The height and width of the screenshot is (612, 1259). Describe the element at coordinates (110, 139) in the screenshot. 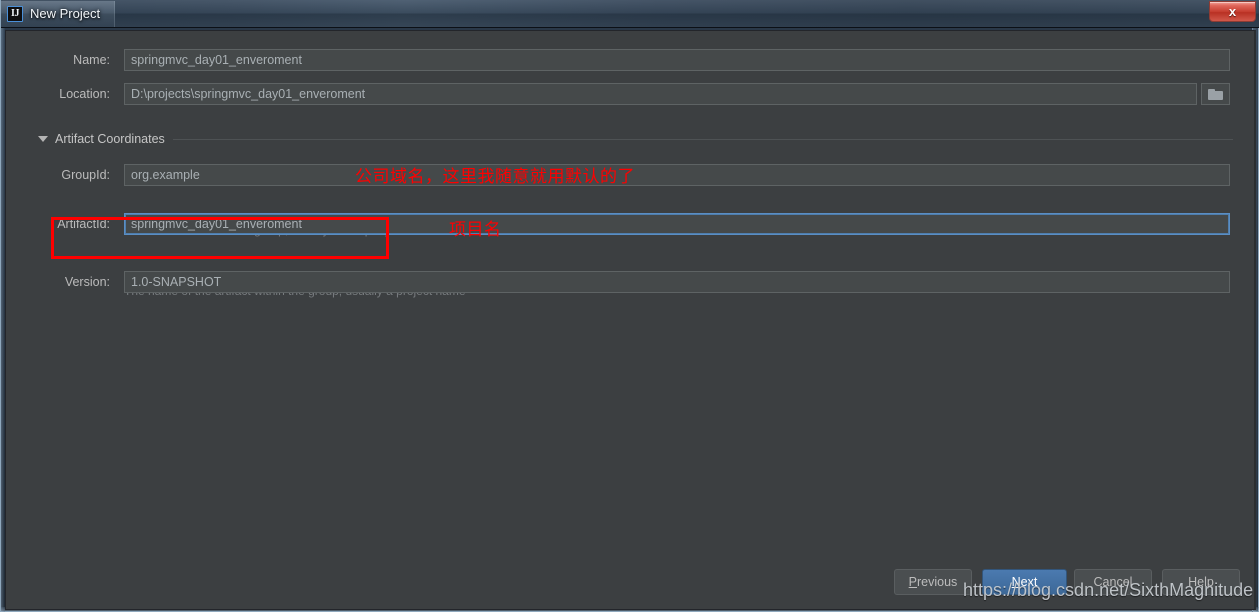

I see `artifact-coordinates-title: Artifact Coordinates` at that location.